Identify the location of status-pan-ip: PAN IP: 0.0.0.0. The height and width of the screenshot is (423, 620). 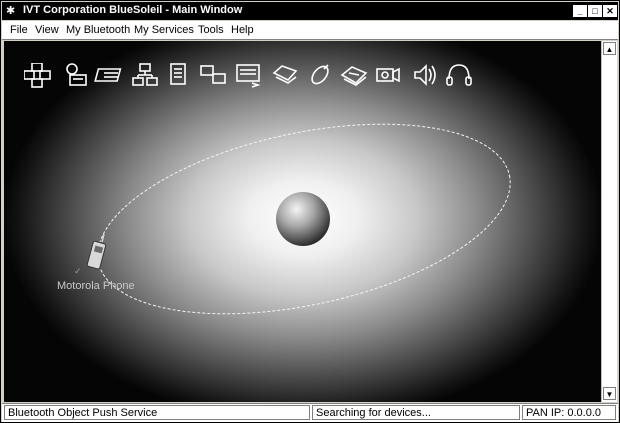
(569, 412).